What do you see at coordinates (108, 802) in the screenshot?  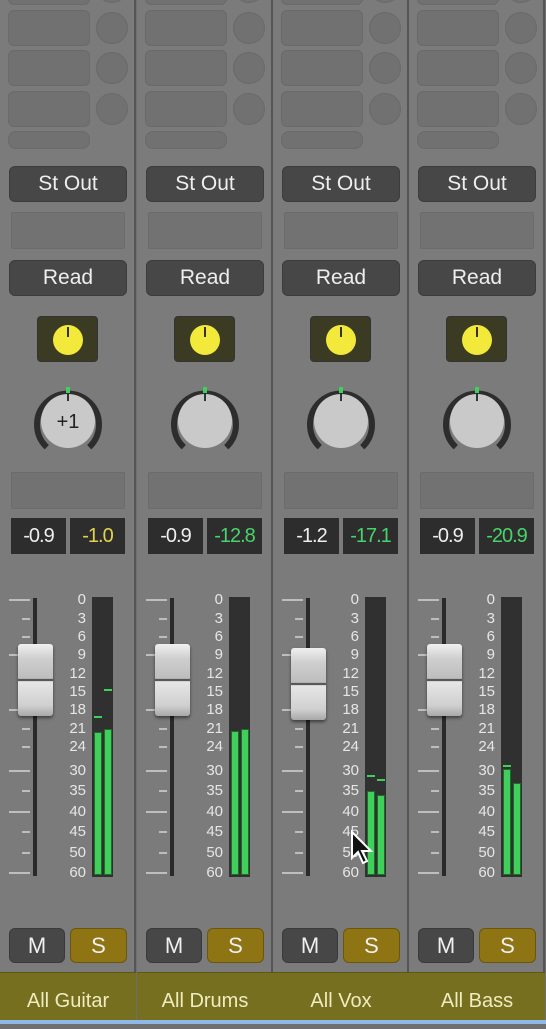 I see `meter-bar` at bounding box center [108, 802].